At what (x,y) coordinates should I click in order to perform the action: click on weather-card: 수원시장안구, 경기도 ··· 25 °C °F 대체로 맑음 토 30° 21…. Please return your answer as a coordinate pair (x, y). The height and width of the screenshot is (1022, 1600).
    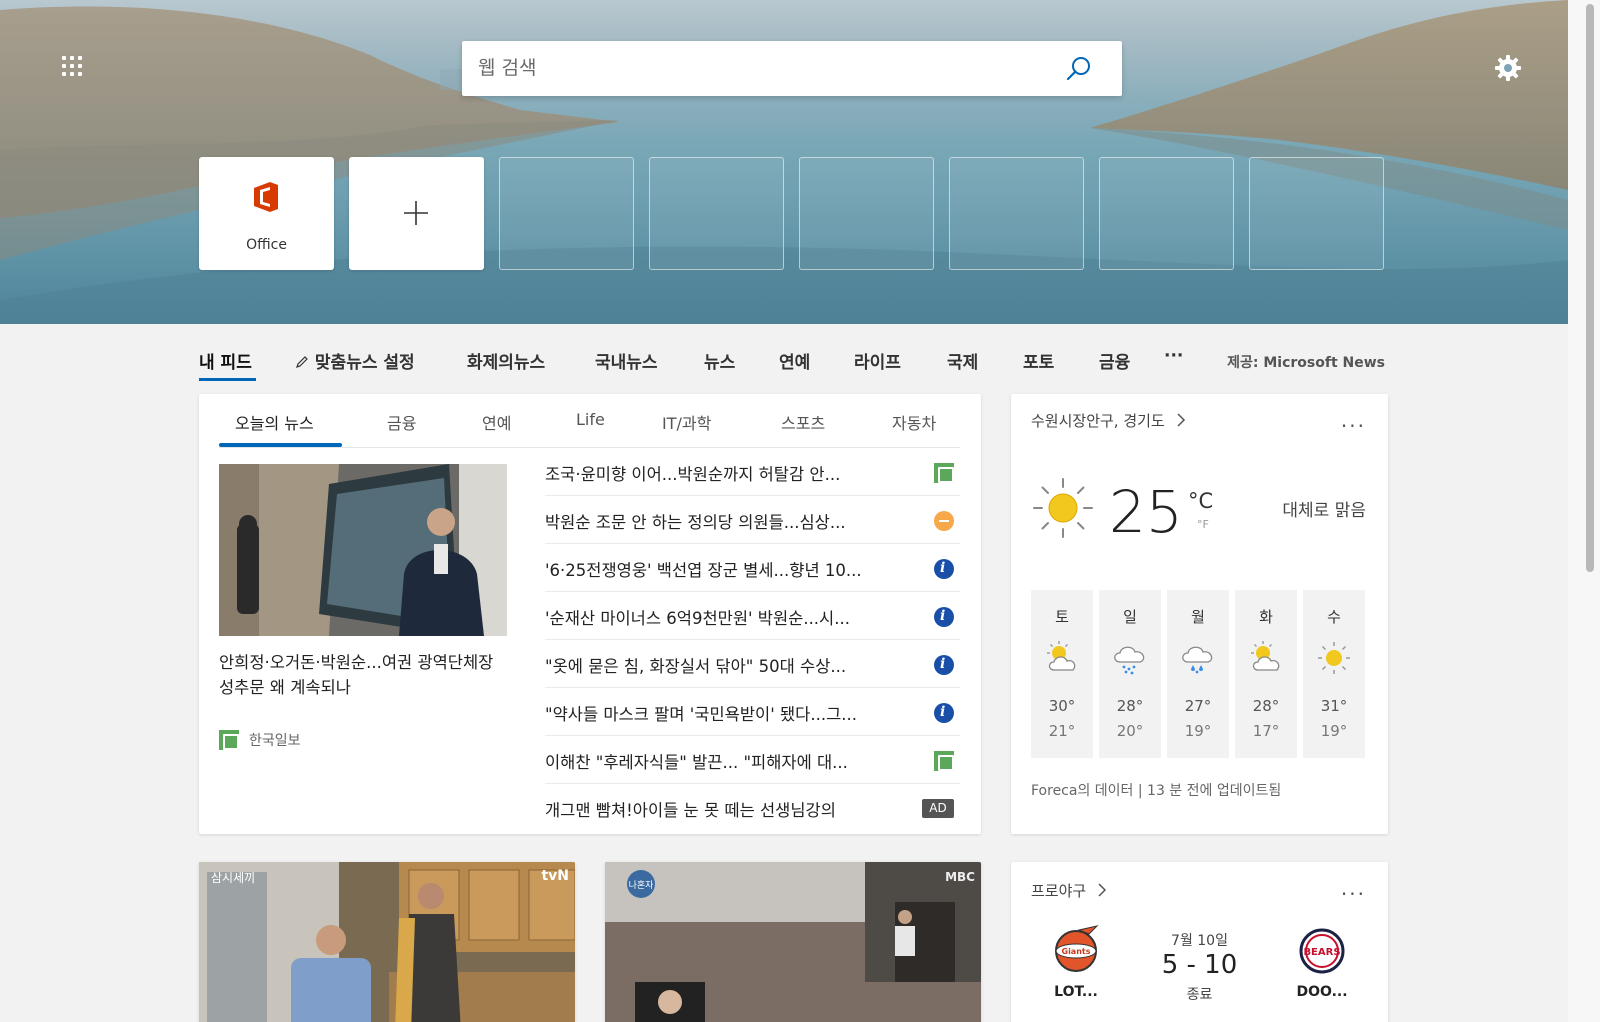
    Looking at the image, I should click on (1199, 614).